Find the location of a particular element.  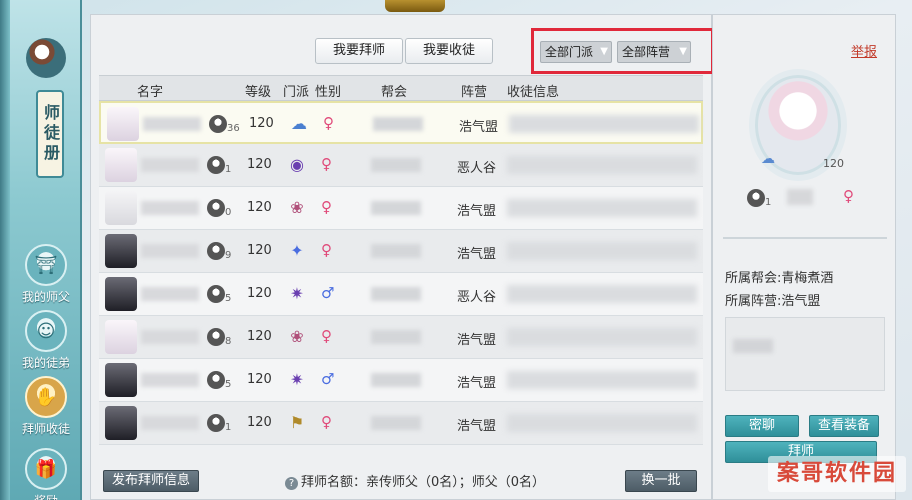

column-header-name: 名字 is located at coordinates (150, 92).